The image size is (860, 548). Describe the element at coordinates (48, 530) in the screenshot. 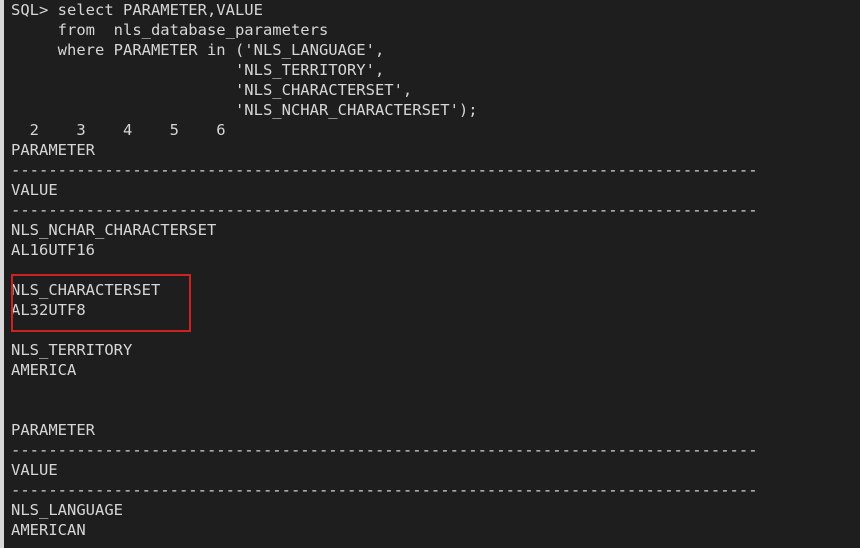

I see `result2-row-1-value: AMERICAN` at that location.